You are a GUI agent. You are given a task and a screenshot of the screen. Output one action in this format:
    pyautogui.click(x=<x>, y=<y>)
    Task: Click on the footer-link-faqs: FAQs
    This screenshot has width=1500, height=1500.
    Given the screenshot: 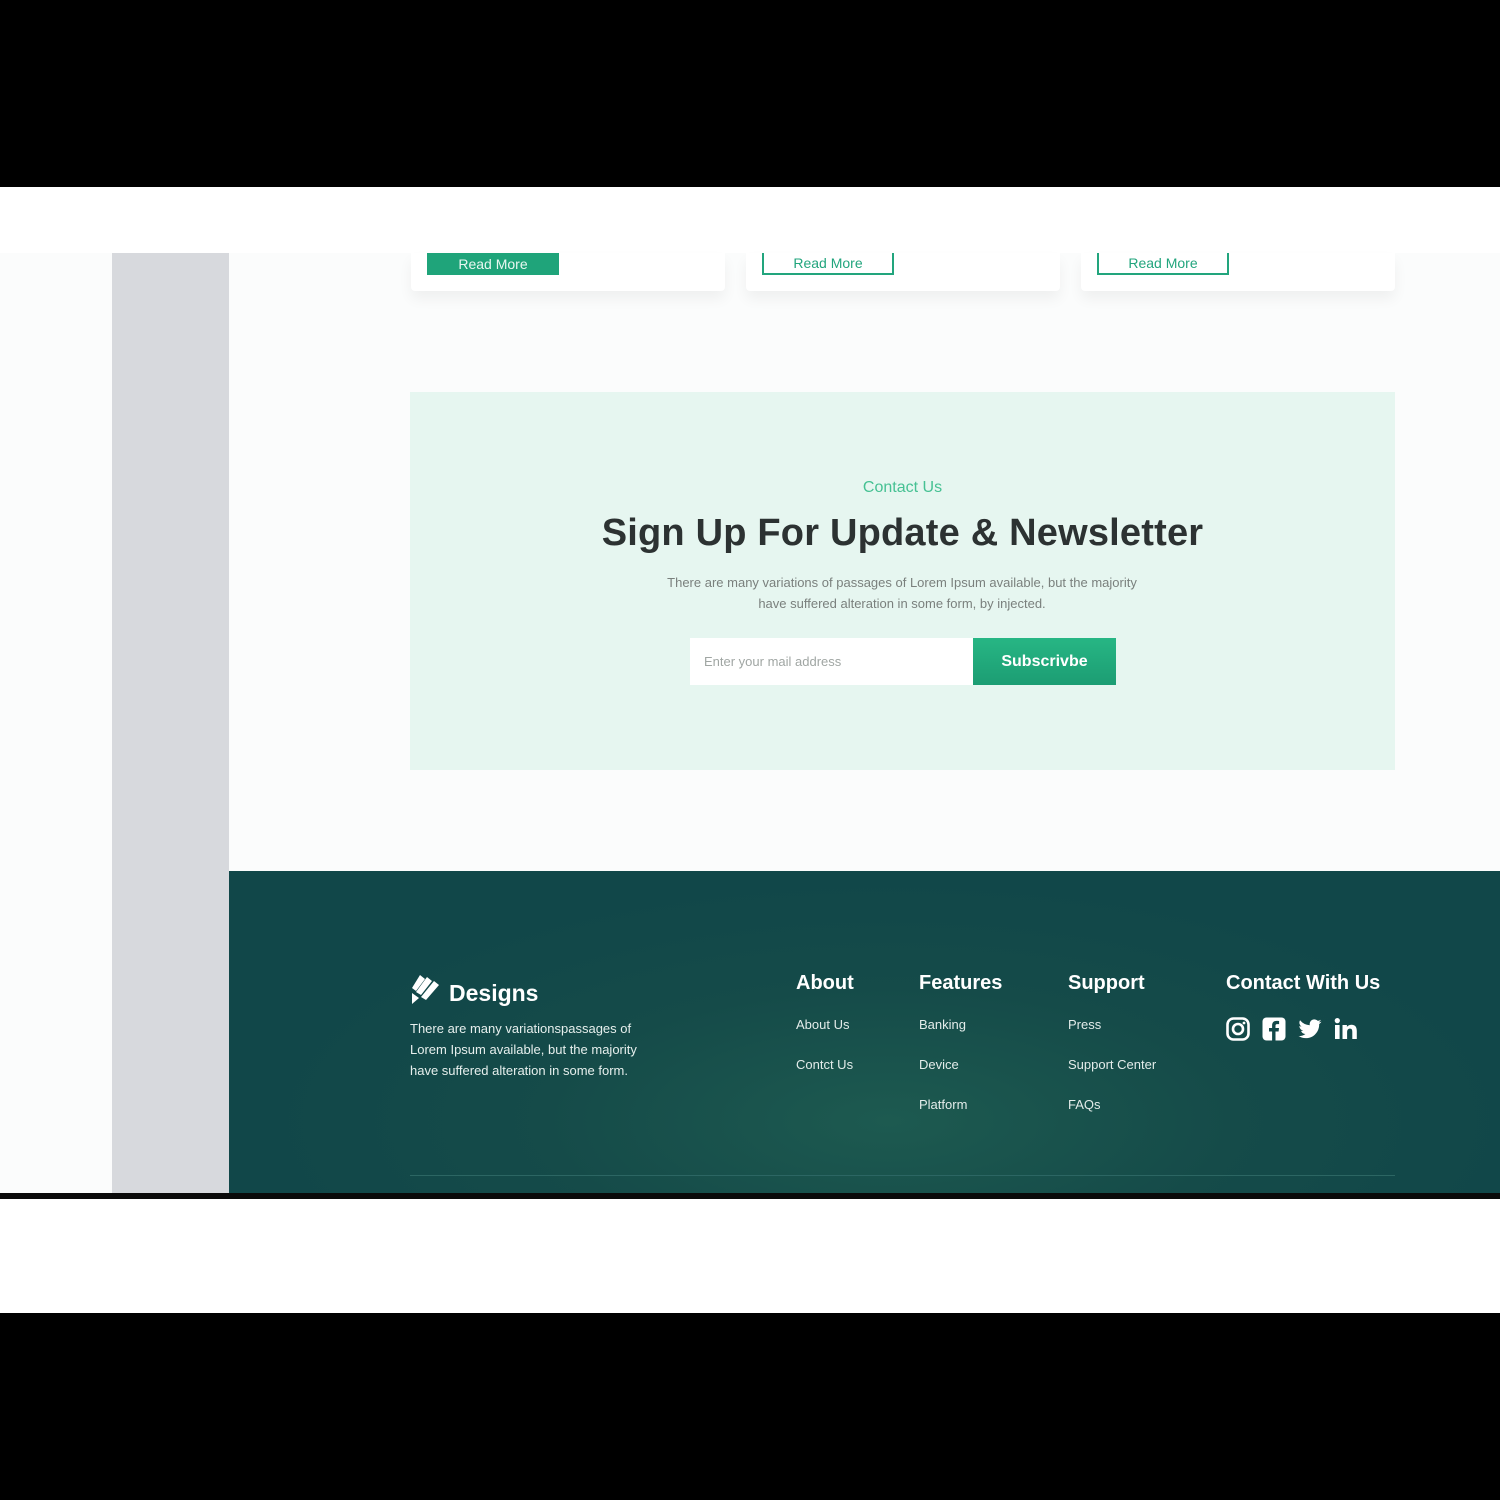 What is the action you would take?
    pyautogui.click(x=1112, y=1104)
    